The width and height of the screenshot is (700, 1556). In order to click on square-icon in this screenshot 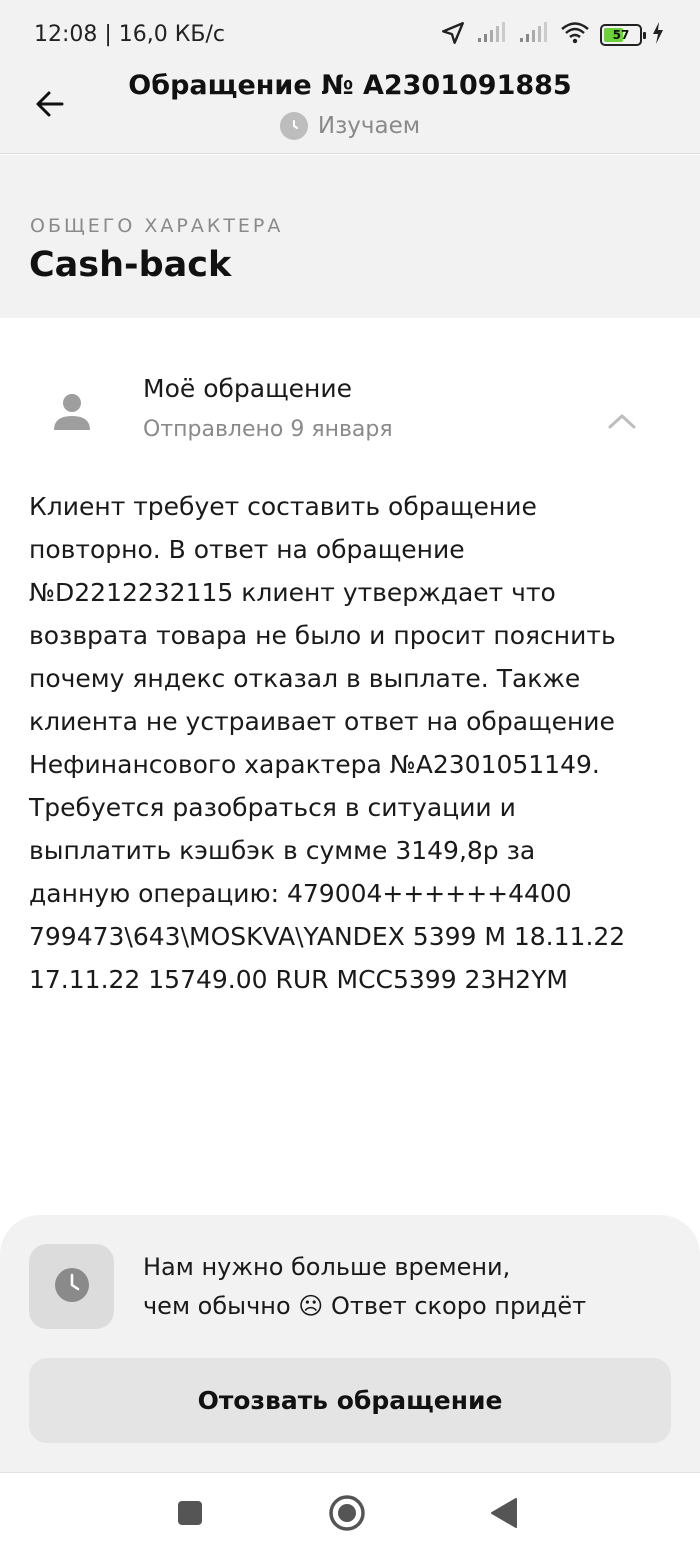, I will do `click(190, 1515)`.